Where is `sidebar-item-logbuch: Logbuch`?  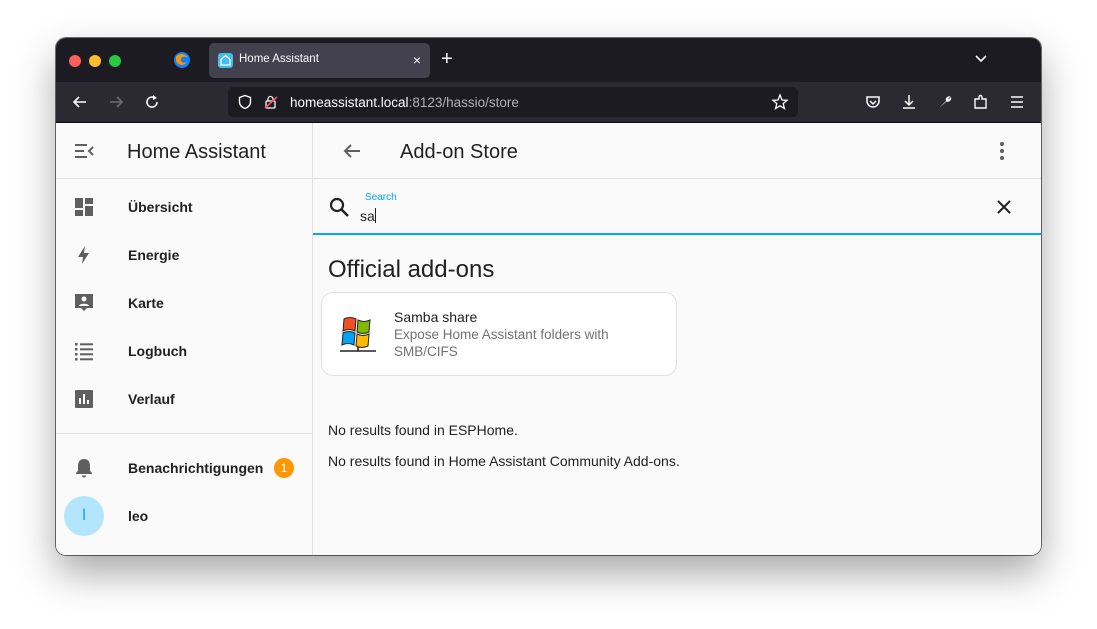
sidebar-item-logbuch: Logbuch is located at coordinates (184, 351).